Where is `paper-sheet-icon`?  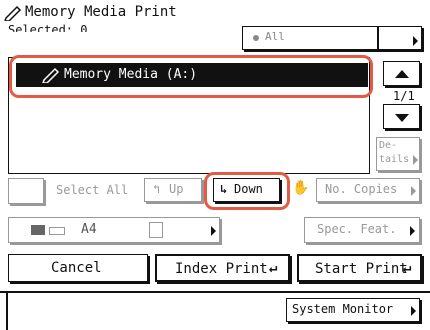
paper-sheet-icon is located at coordinates (156, 230).